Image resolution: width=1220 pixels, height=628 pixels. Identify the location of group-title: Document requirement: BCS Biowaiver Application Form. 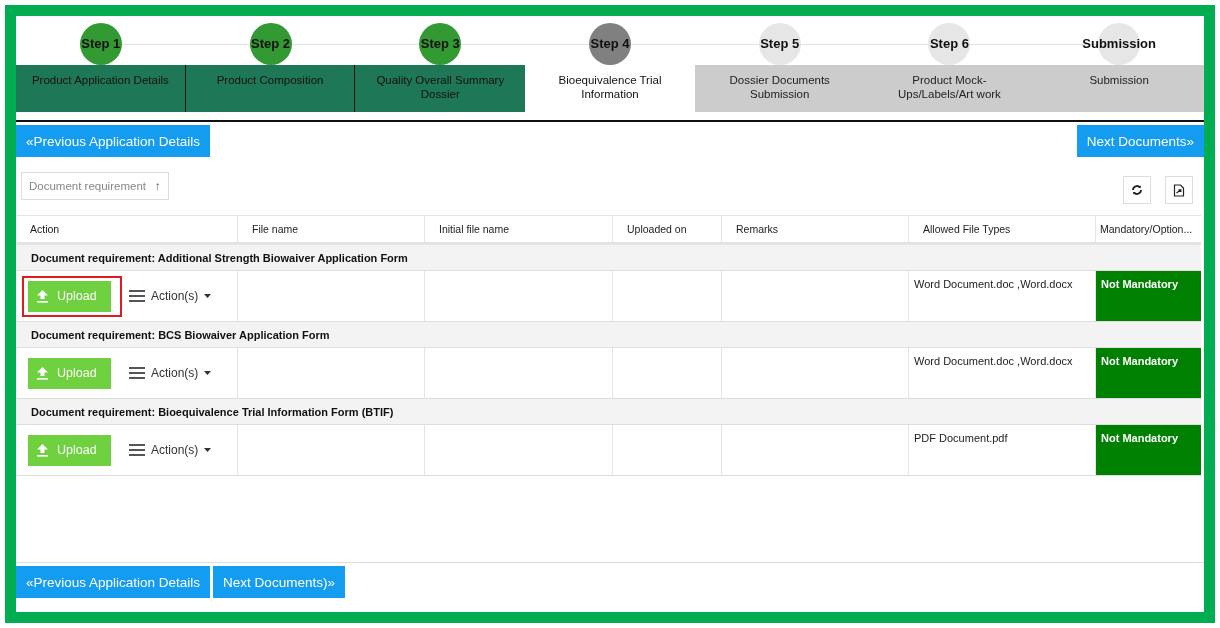
(180, 334).